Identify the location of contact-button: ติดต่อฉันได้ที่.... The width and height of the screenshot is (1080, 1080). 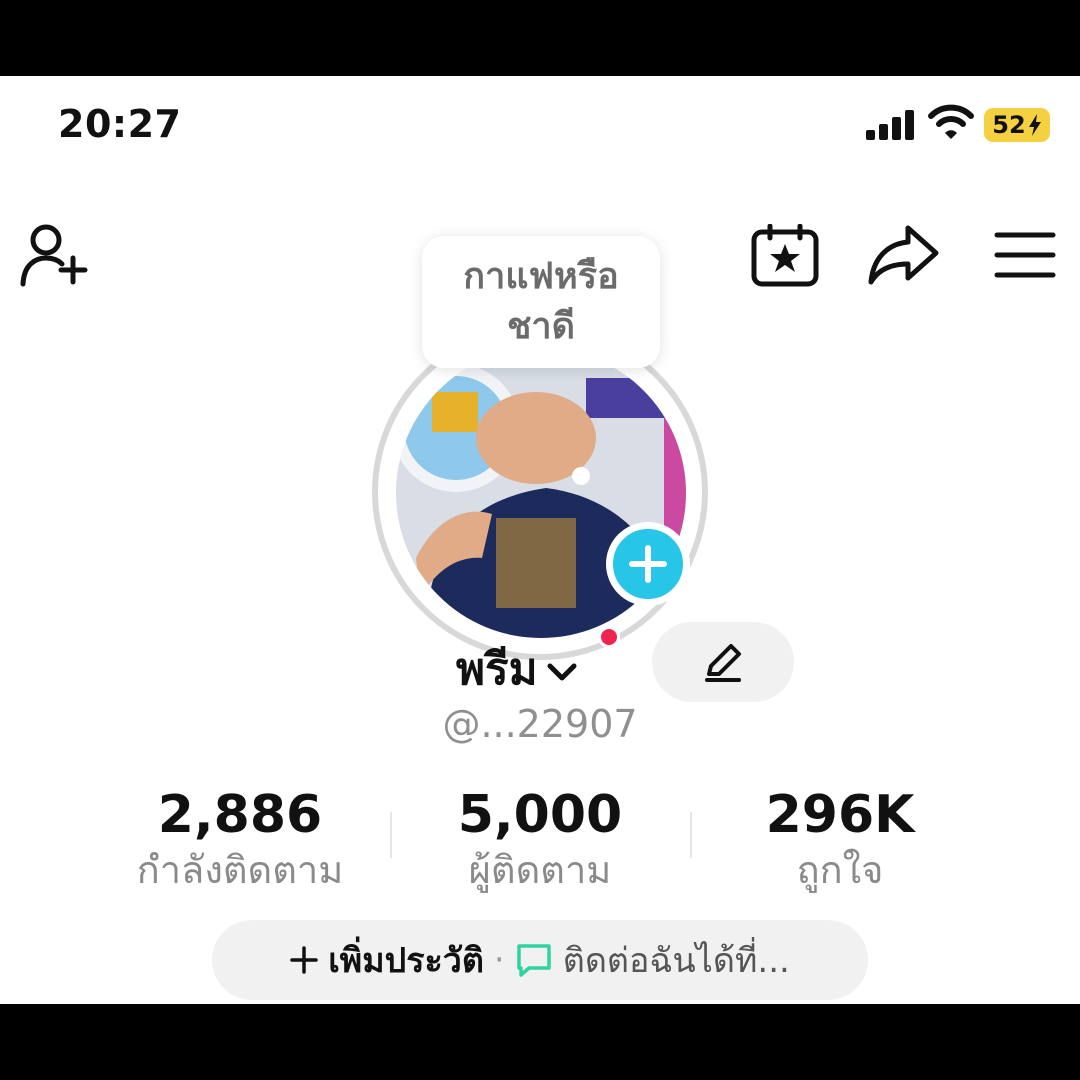
(652, 960).